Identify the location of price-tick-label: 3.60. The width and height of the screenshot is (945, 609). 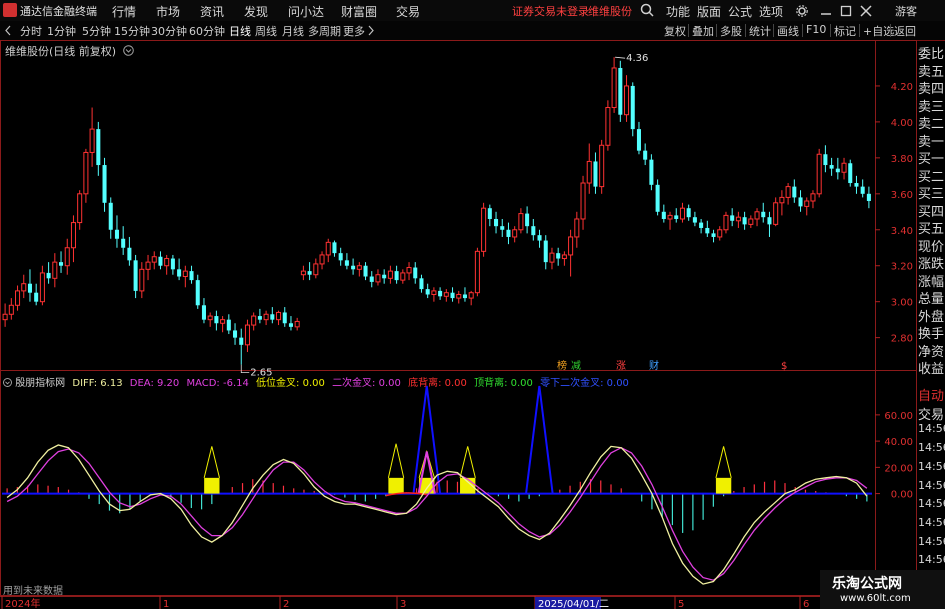
(902, 195).